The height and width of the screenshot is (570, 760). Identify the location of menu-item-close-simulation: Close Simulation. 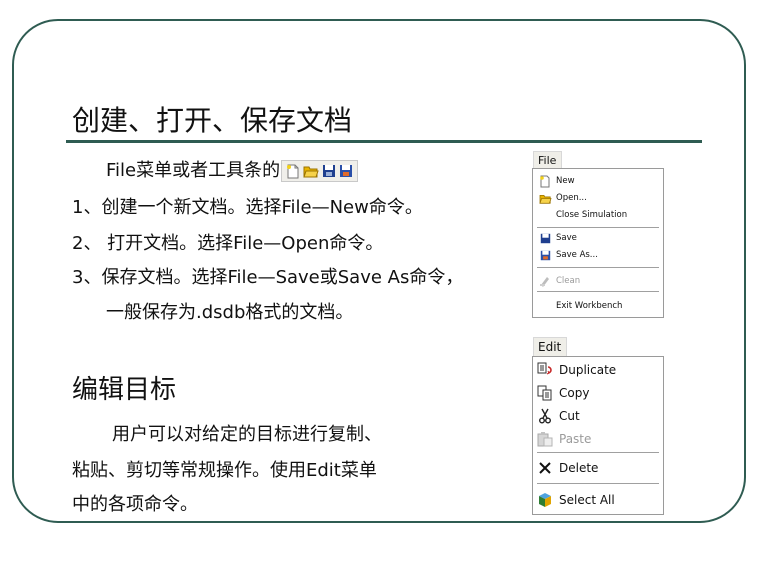
(582, 215).